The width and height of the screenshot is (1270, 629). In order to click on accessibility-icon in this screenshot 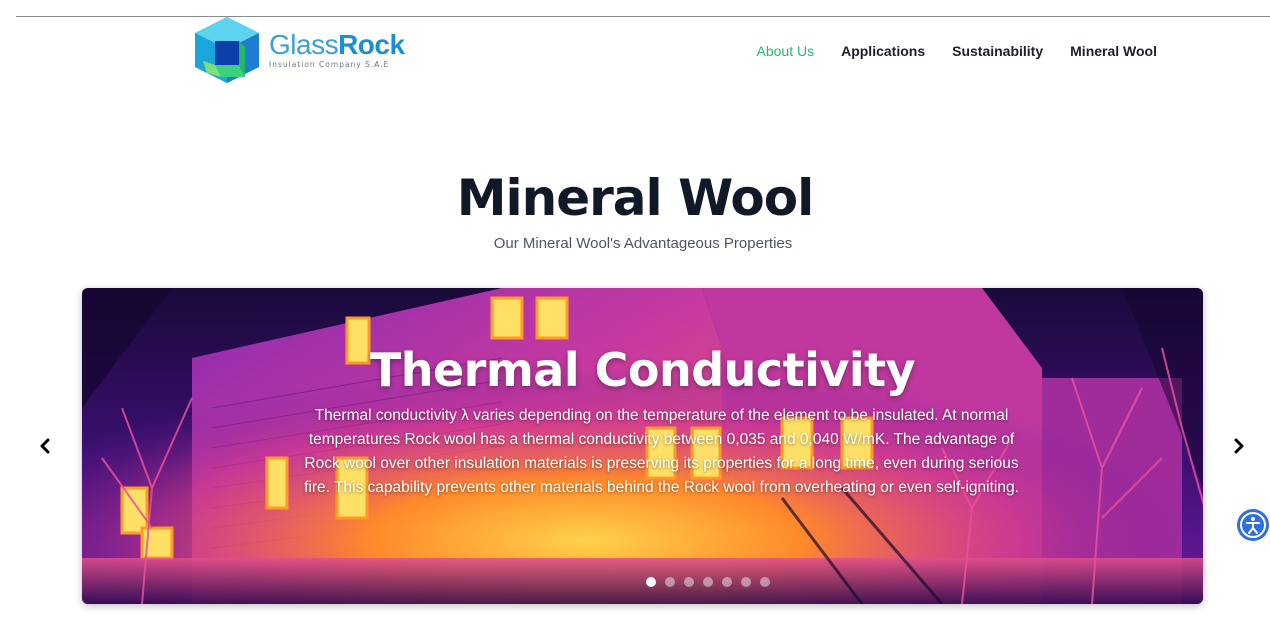, I will do `click(1253, 525)`.